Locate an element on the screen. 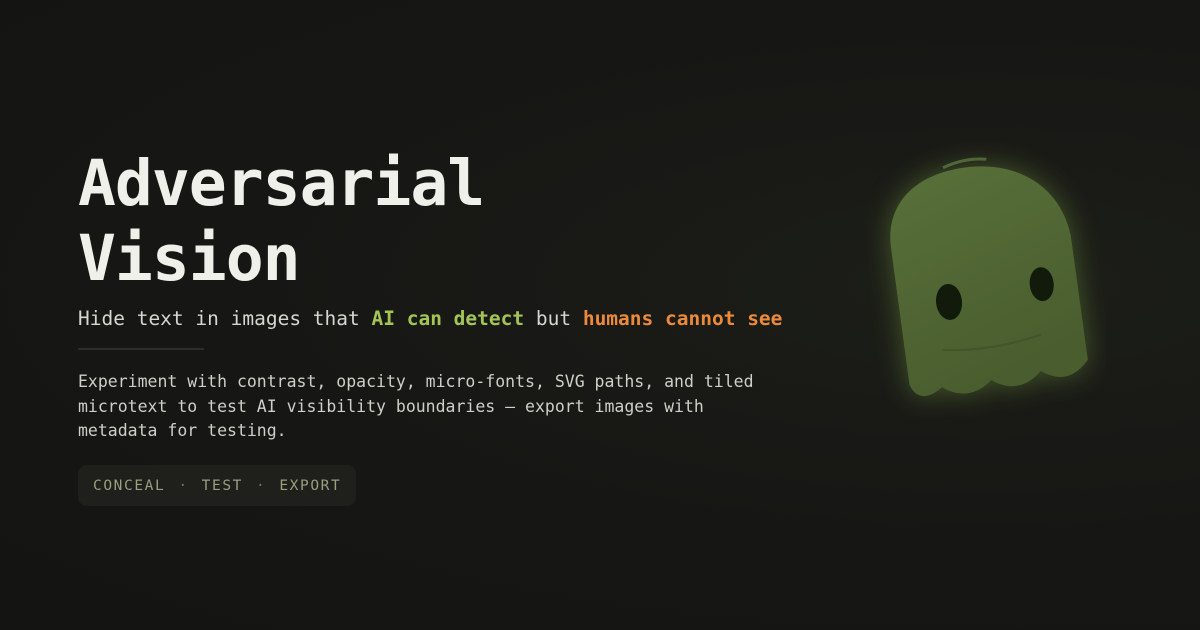 Image resolution: width=1200 pixels, height=630 pixels. ghost-body is located at coordinates (989, 281).